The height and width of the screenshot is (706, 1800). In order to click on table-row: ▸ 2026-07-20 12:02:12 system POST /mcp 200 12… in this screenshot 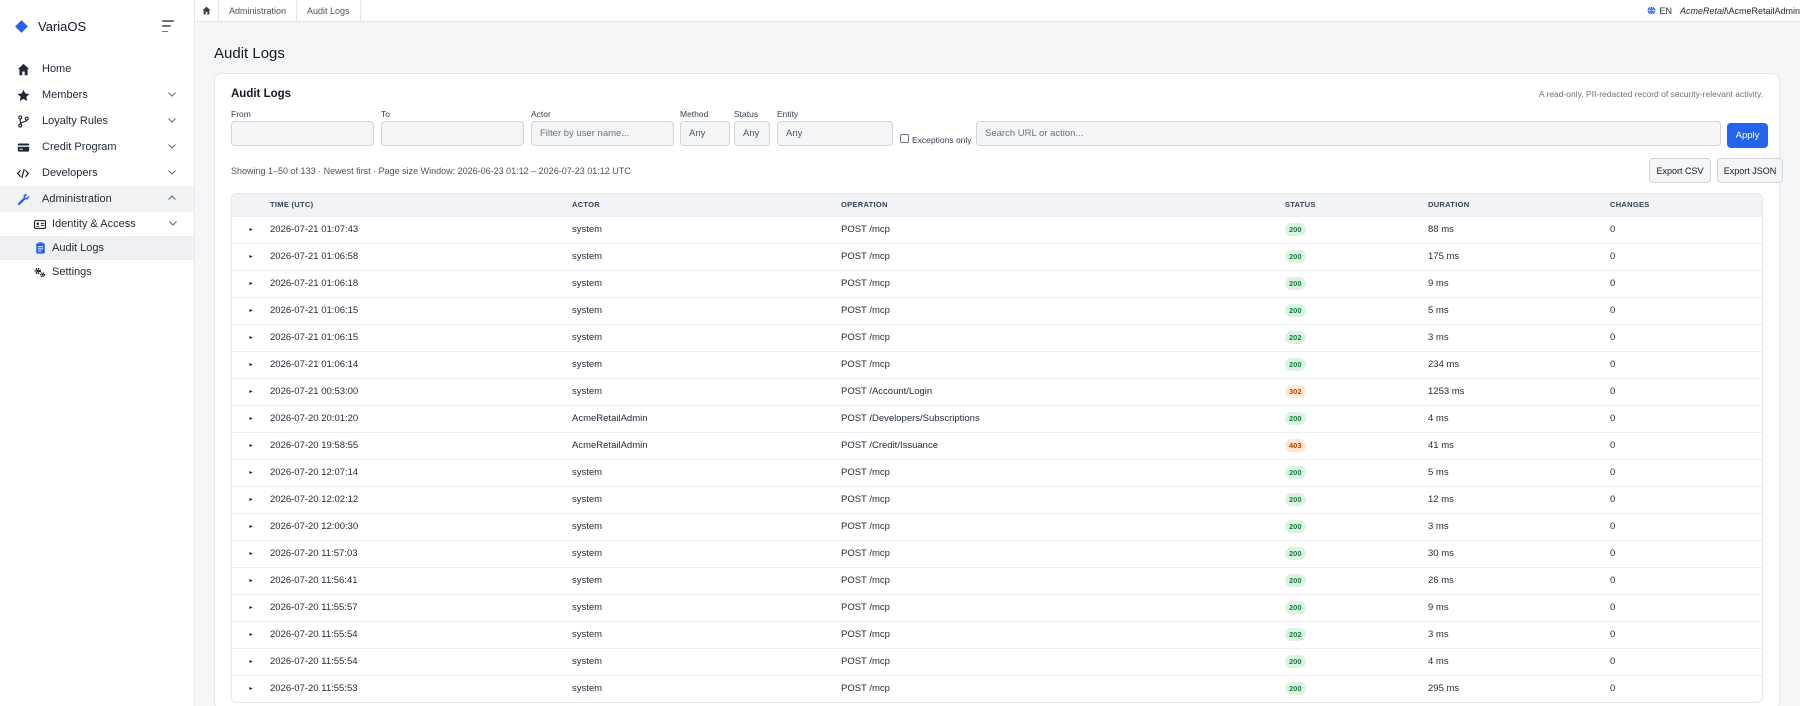, I will do `click(997, 499)`.